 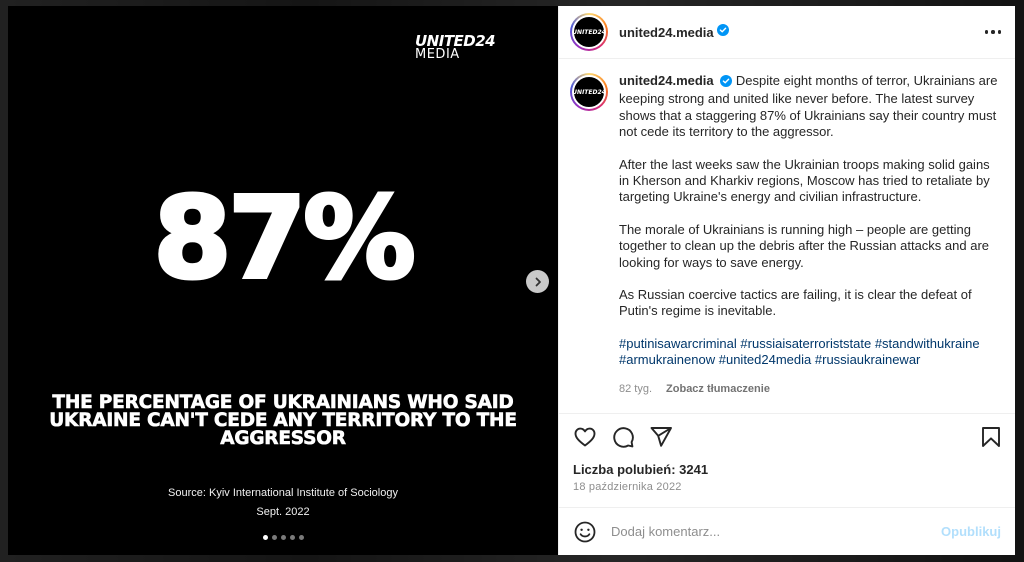 What do you see at coordinates (678, 343) in the screenshot?
I see `hashtag-link: #putinisawarcriminal` at bounding box center [678, 343].